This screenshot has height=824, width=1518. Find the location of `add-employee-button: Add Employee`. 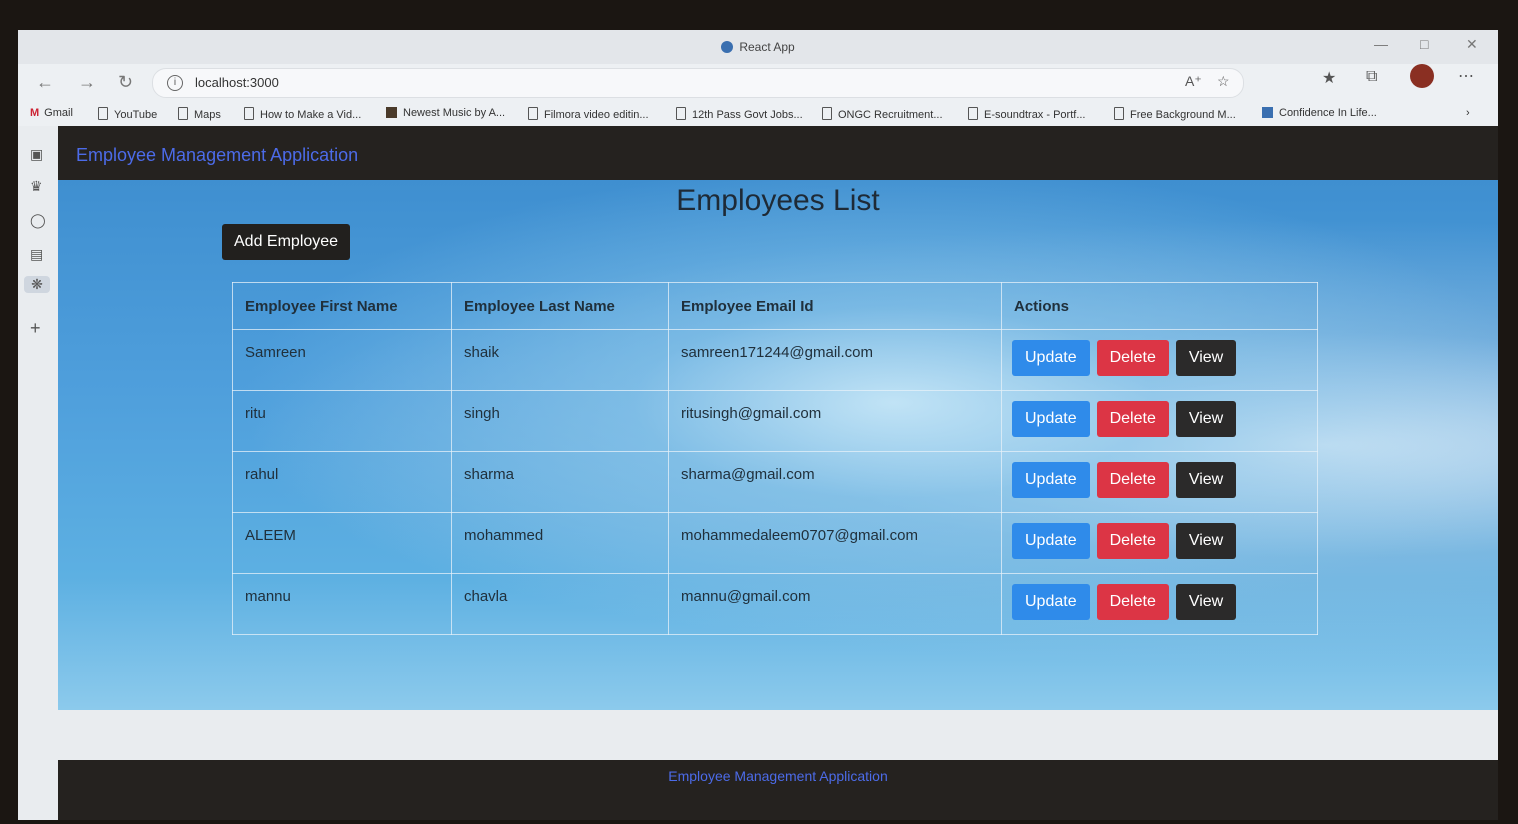

add-employee-button: Add Employee is located at coordinates (286, 242).